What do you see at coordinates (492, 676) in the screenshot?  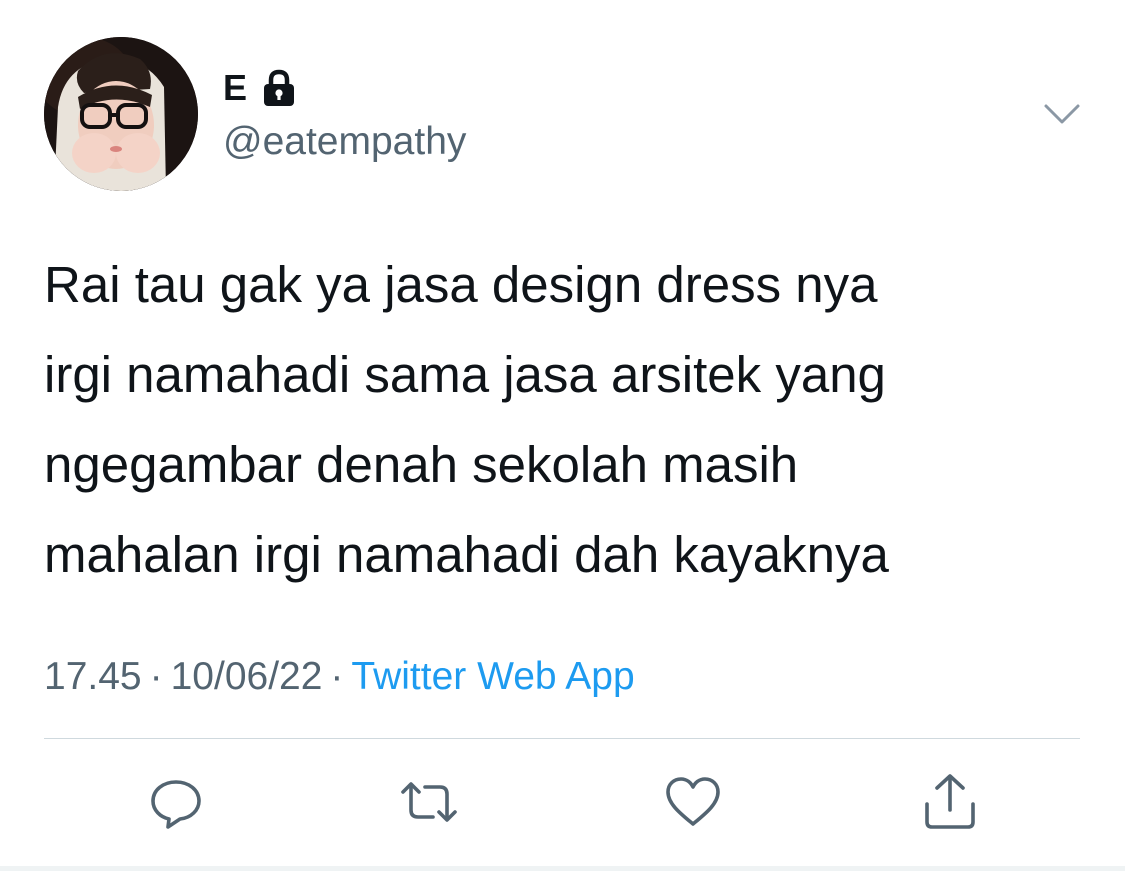 I see `tweet-source-link: Twitter Web App` at bounding box center [492, 676].